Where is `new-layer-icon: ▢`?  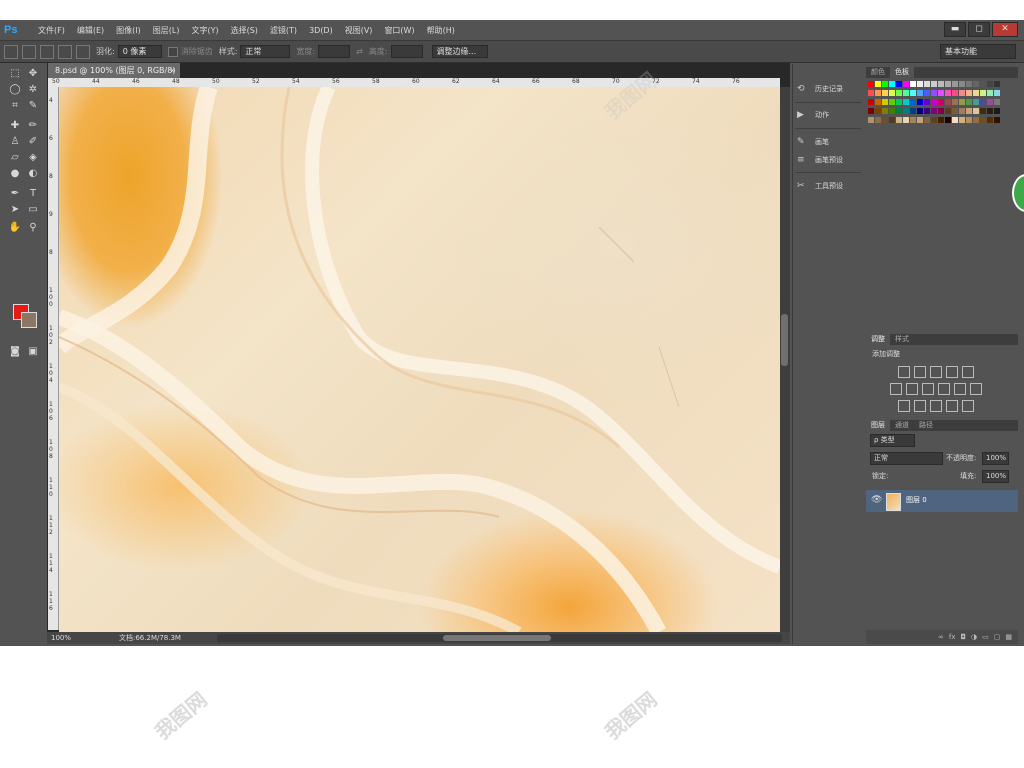
new-layer-icon: ▢ is located at coordinates (997, 637).